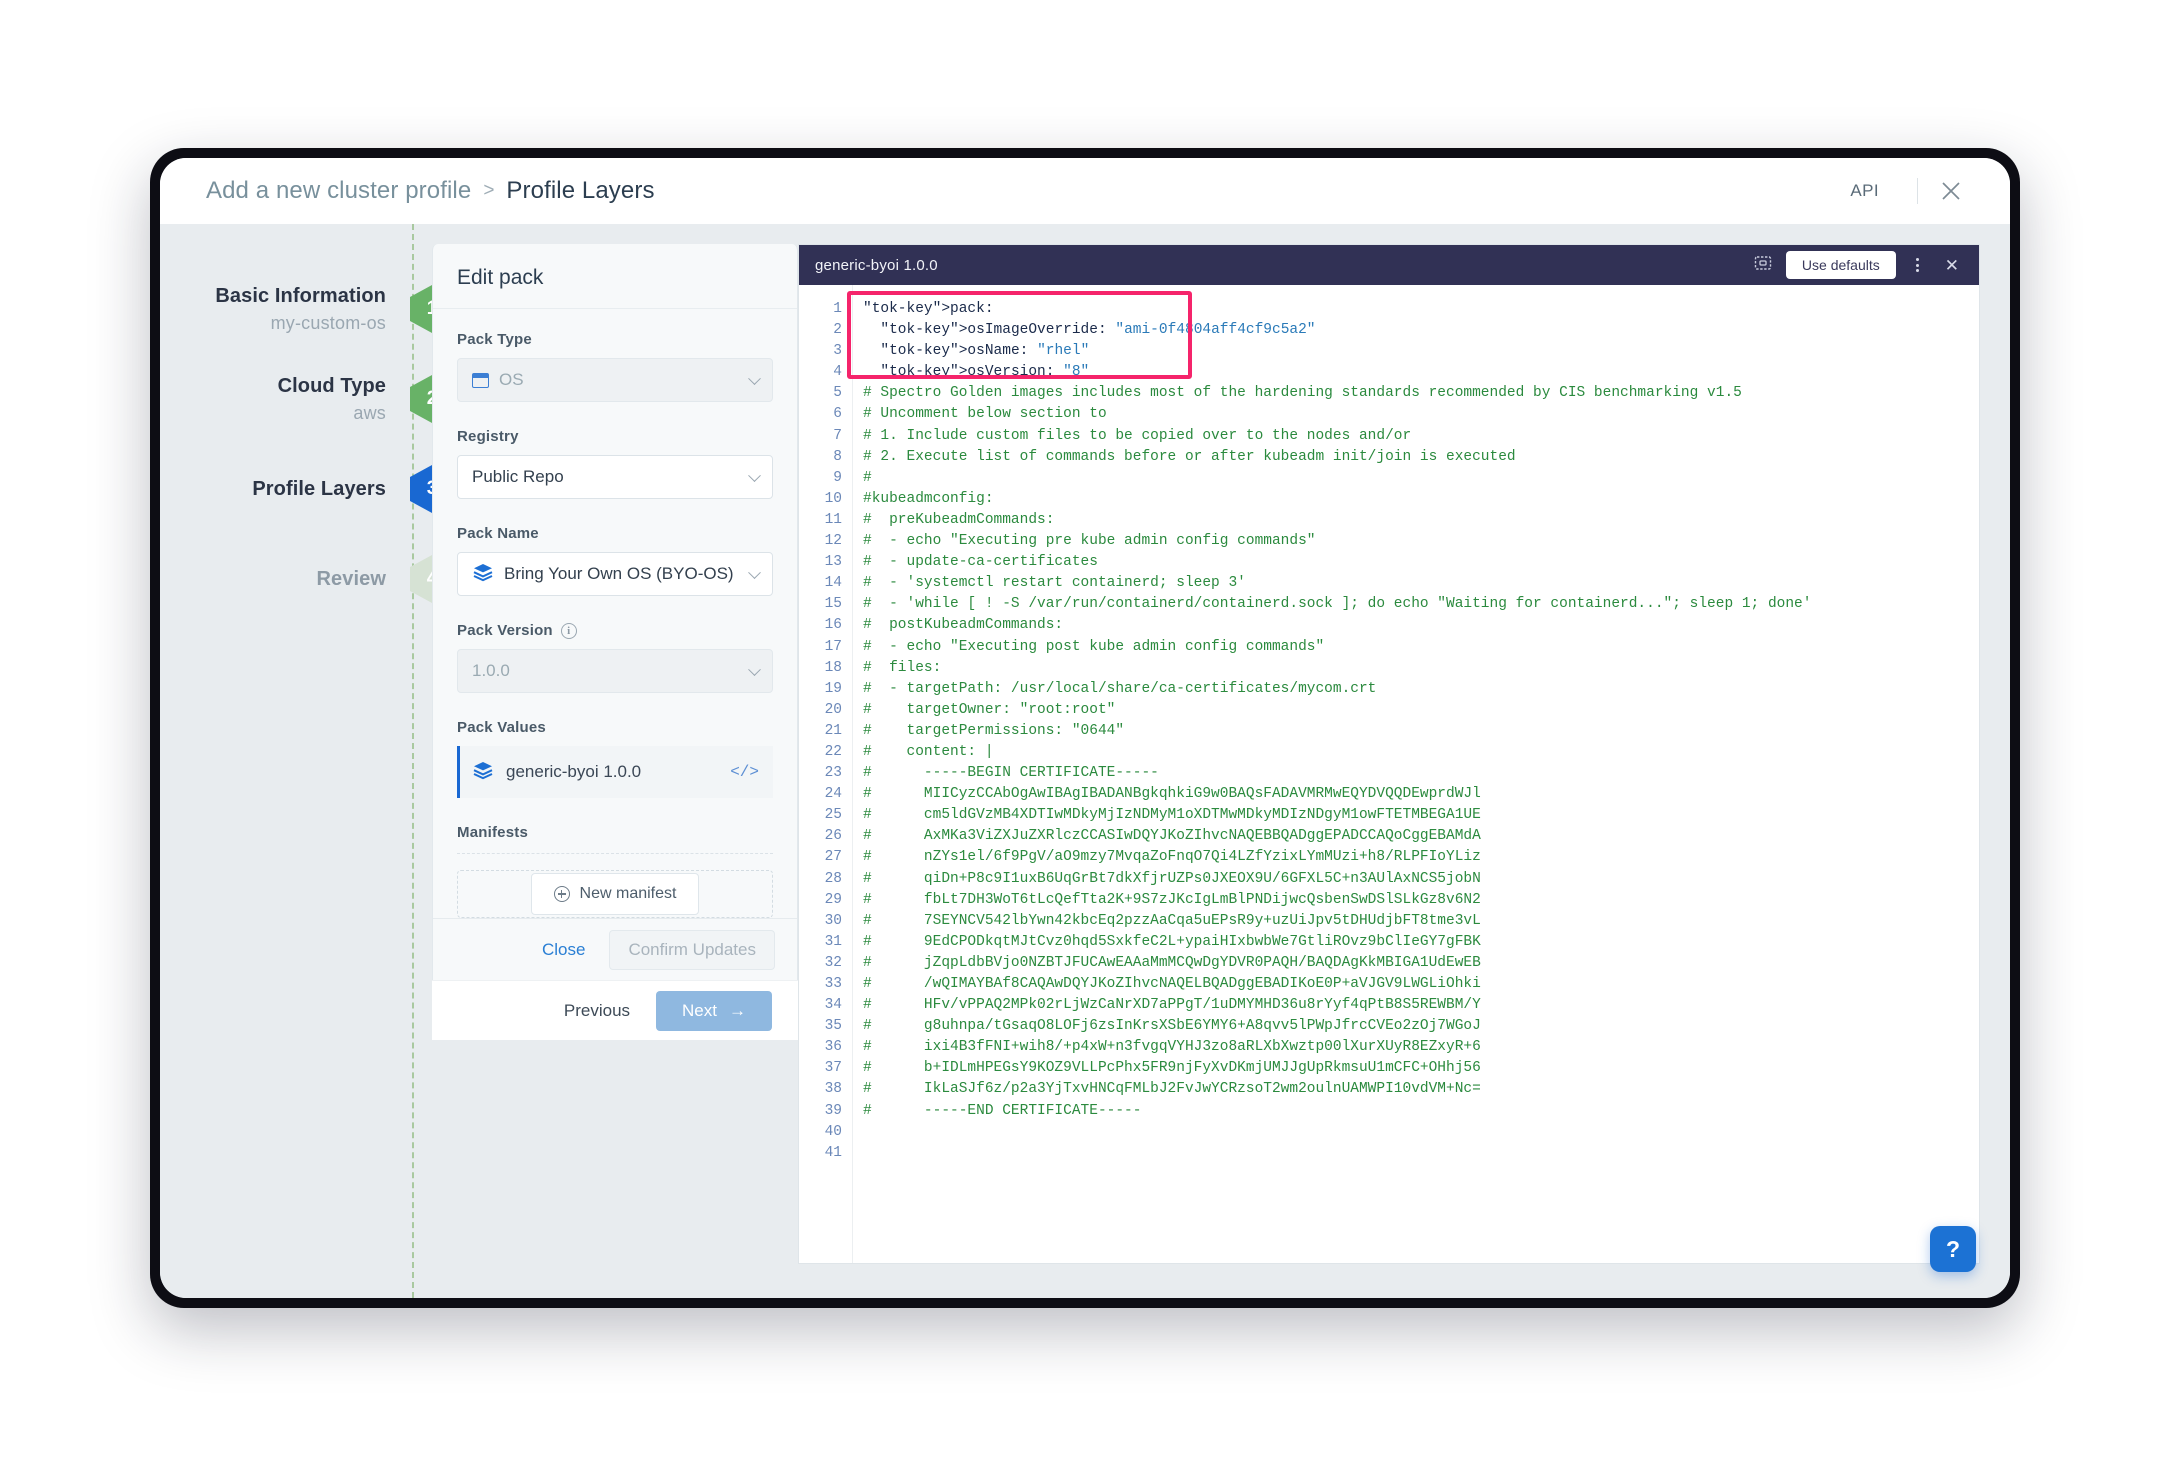 The width and height of the screenshot is (2170, 1478). What do you see at coordinates (833, 498) in the screenshot?
I see `line-number: 10` at bounding box center [833, 498].